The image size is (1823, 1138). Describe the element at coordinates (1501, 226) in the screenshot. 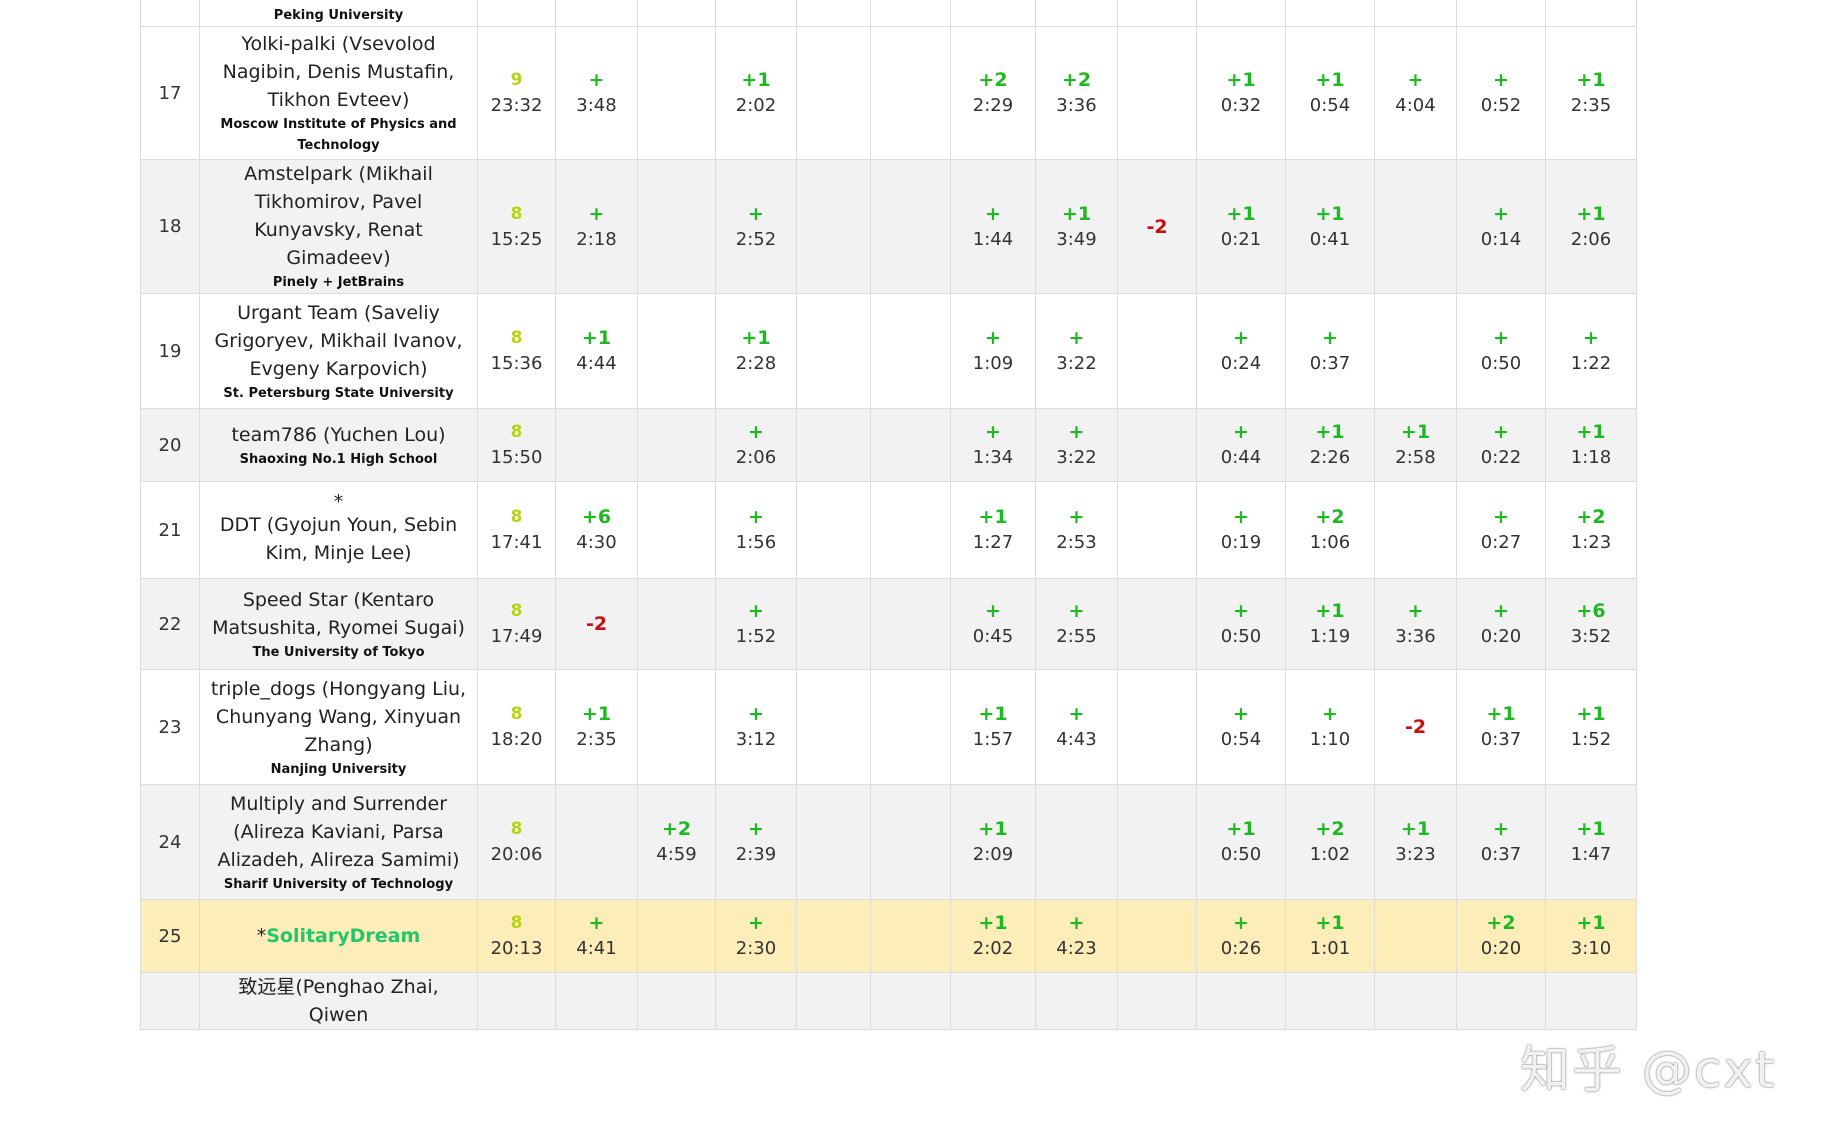

I see `problem-cell: +0:14` at that location.